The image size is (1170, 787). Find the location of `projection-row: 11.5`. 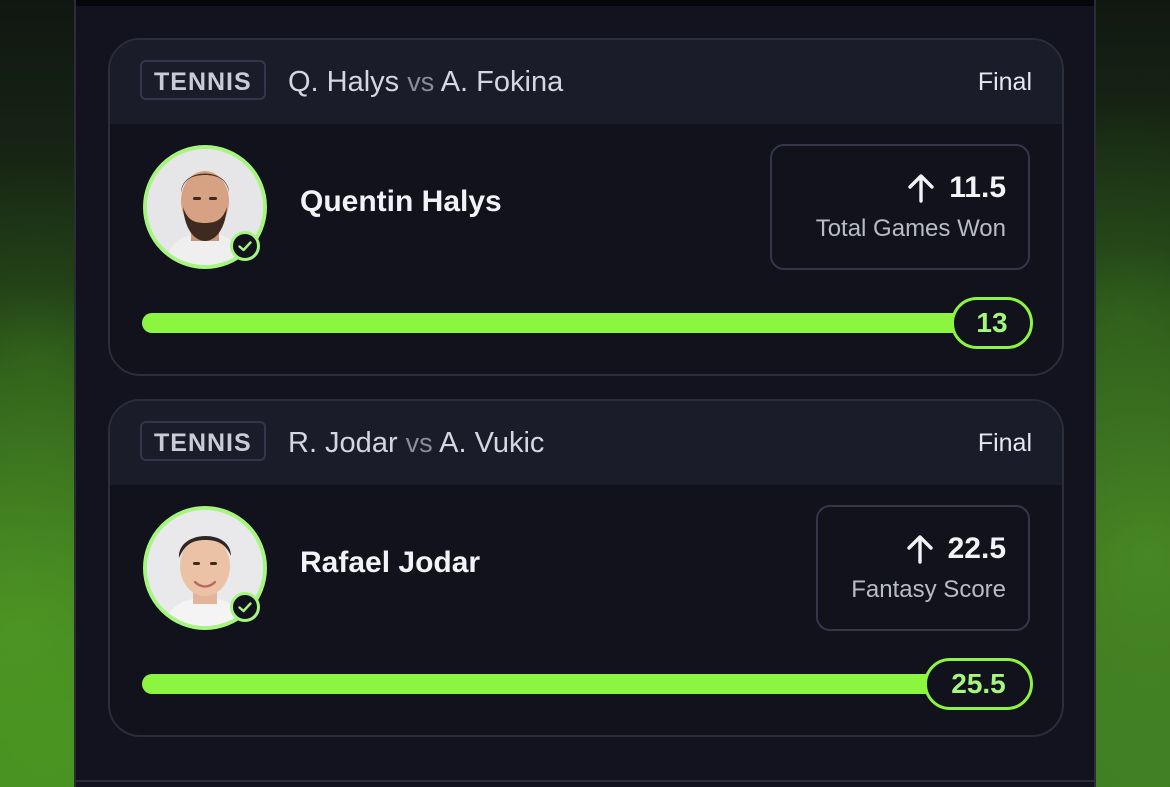

projection-row: 11.5 is located at coordinates (956, 188).